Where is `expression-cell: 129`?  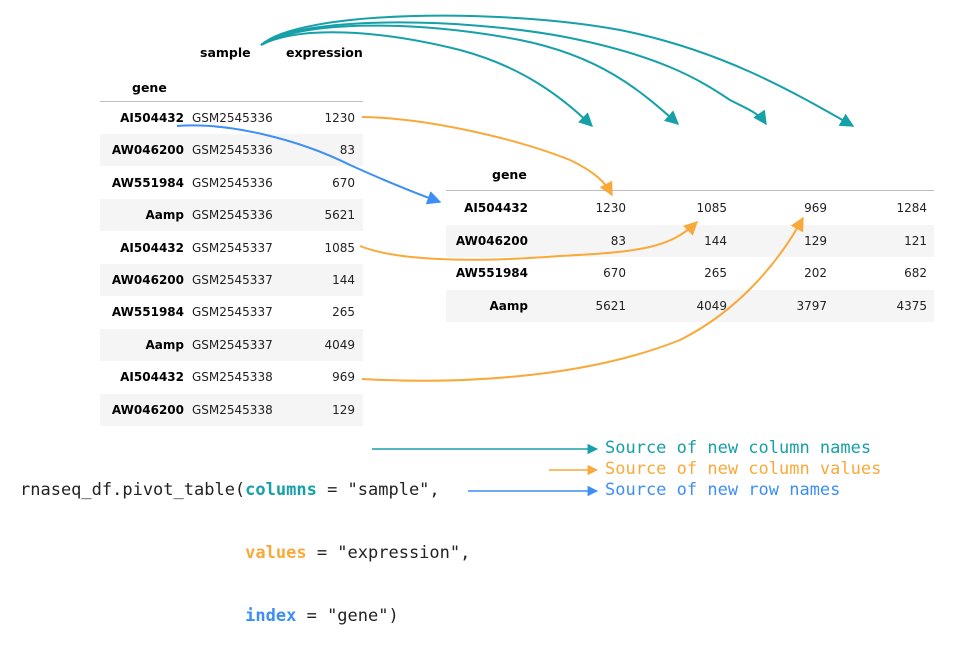 expression-cell: 129 is located at coordinates (343, 409).